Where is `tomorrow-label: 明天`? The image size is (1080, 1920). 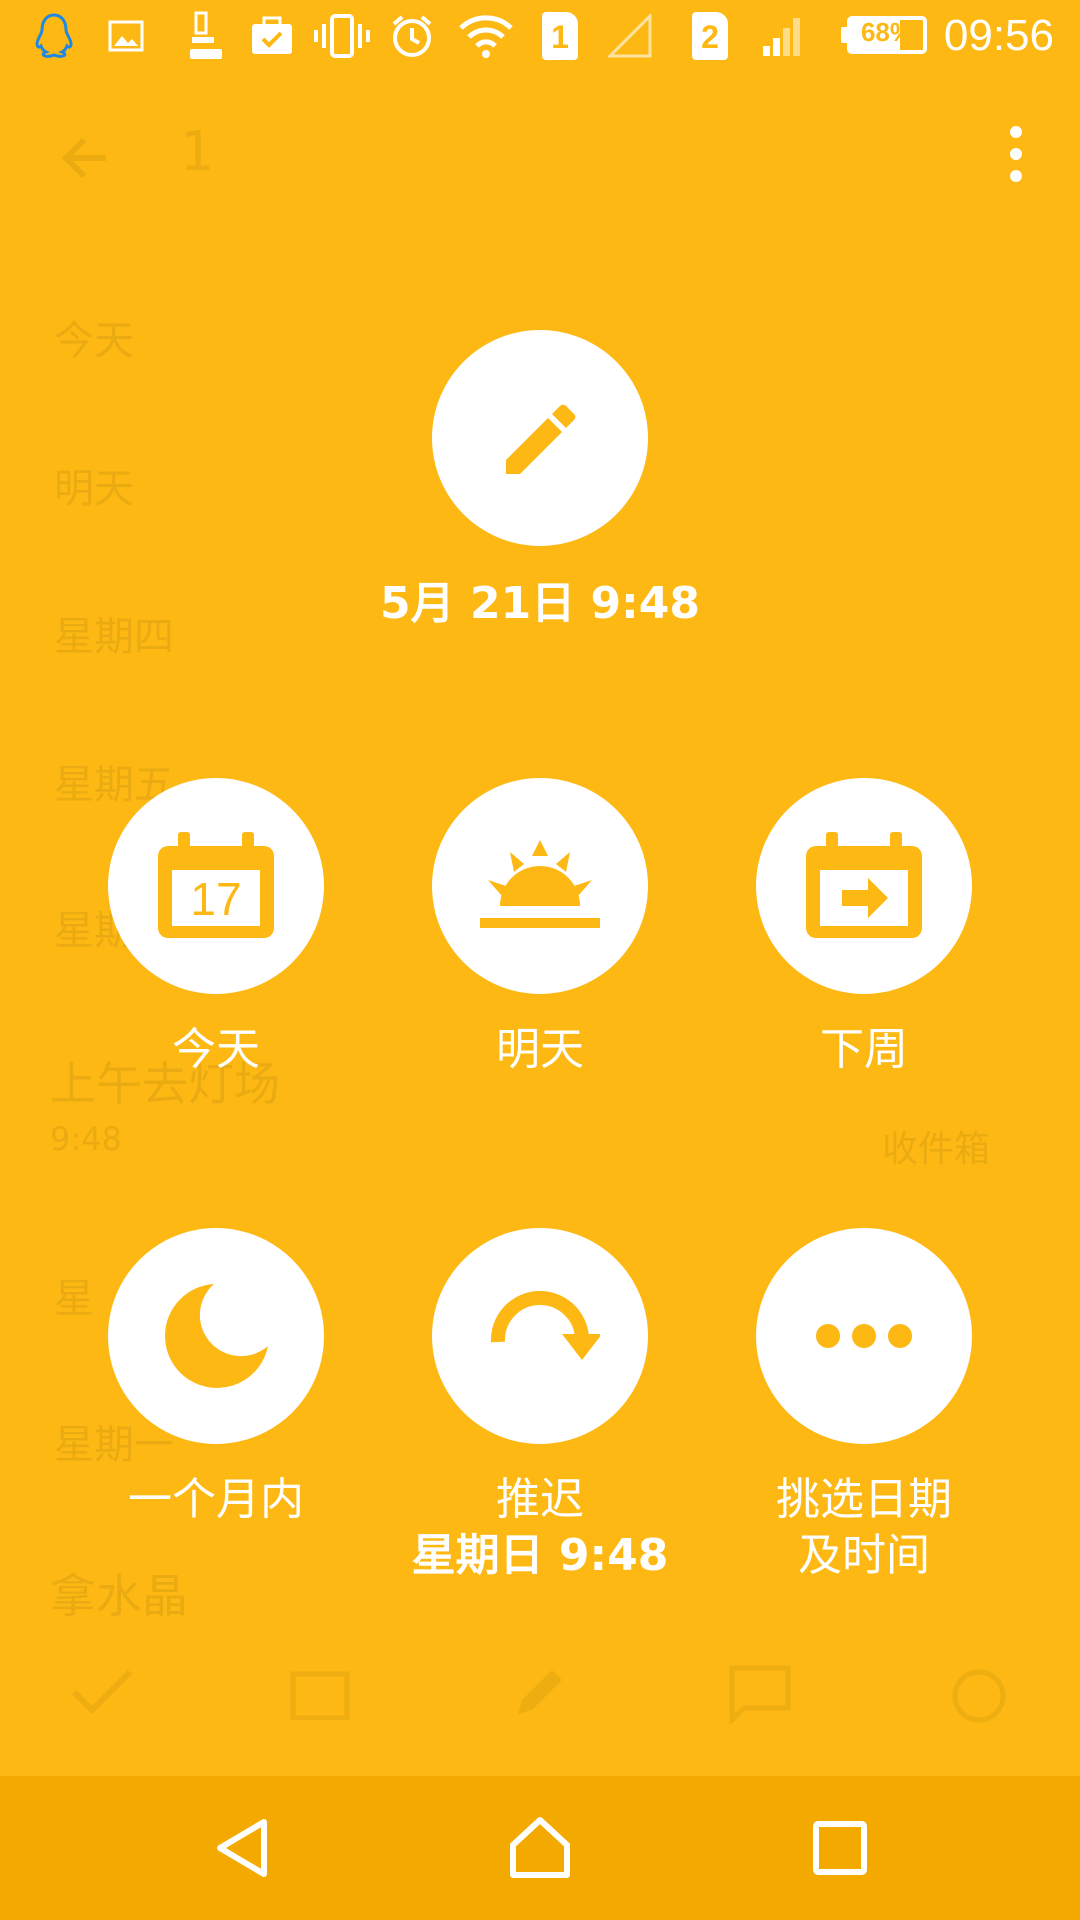
tomorrow-label: 明天 is located at coordinates (540, 1049).